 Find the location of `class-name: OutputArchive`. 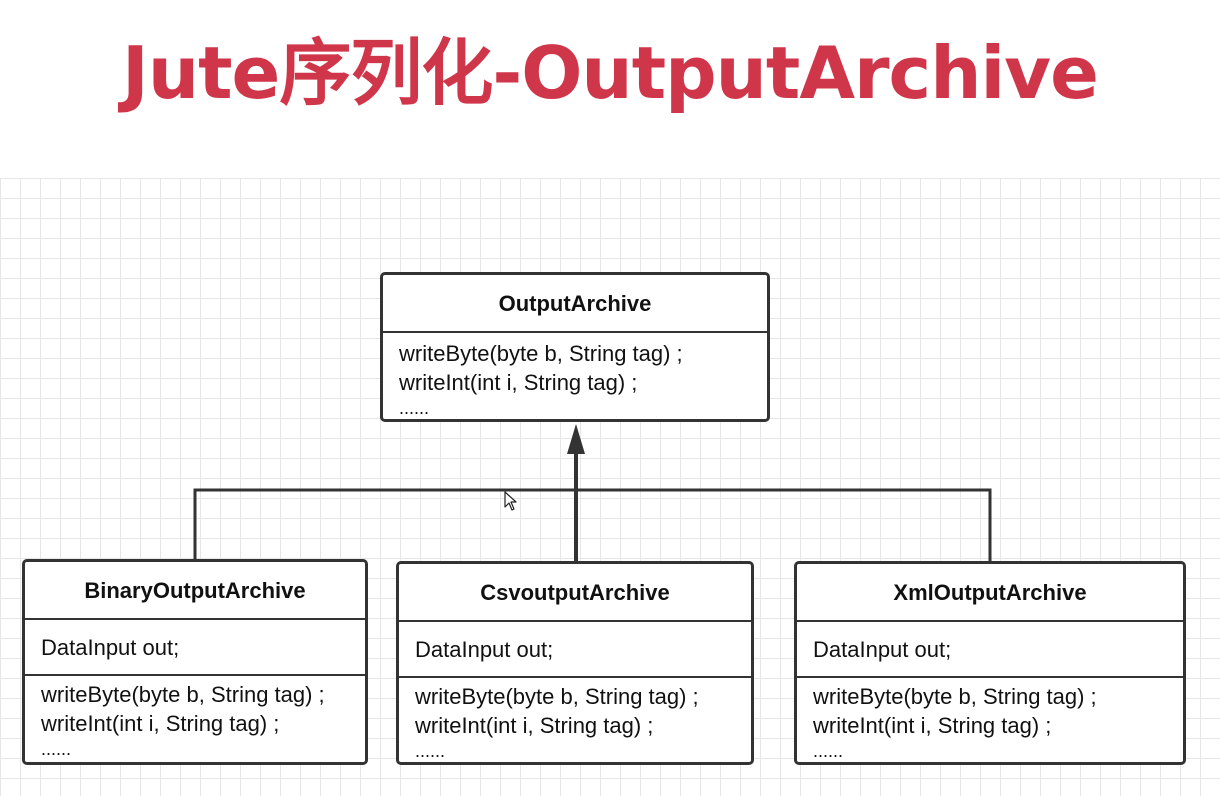

class-name: OutputArchive is located at coordinates (575, 304).